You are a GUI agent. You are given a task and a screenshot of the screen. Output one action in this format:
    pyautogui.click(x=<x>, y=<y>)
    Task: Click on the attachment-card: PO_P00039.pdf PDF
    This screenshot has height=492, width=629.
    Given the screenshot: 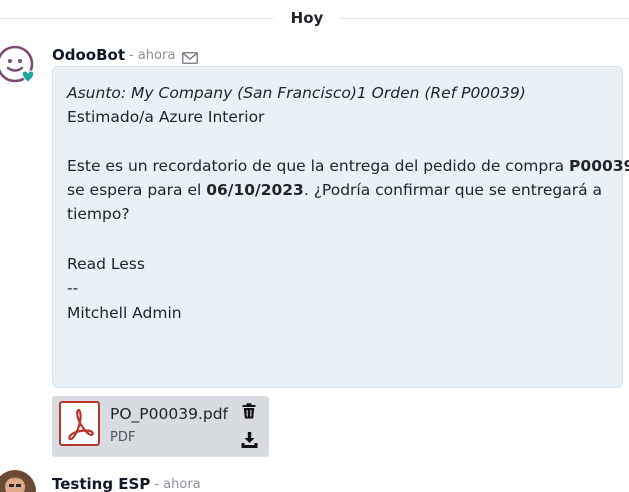 What is the action you would take?
    pyautogui.click(x=160, y=426)
    